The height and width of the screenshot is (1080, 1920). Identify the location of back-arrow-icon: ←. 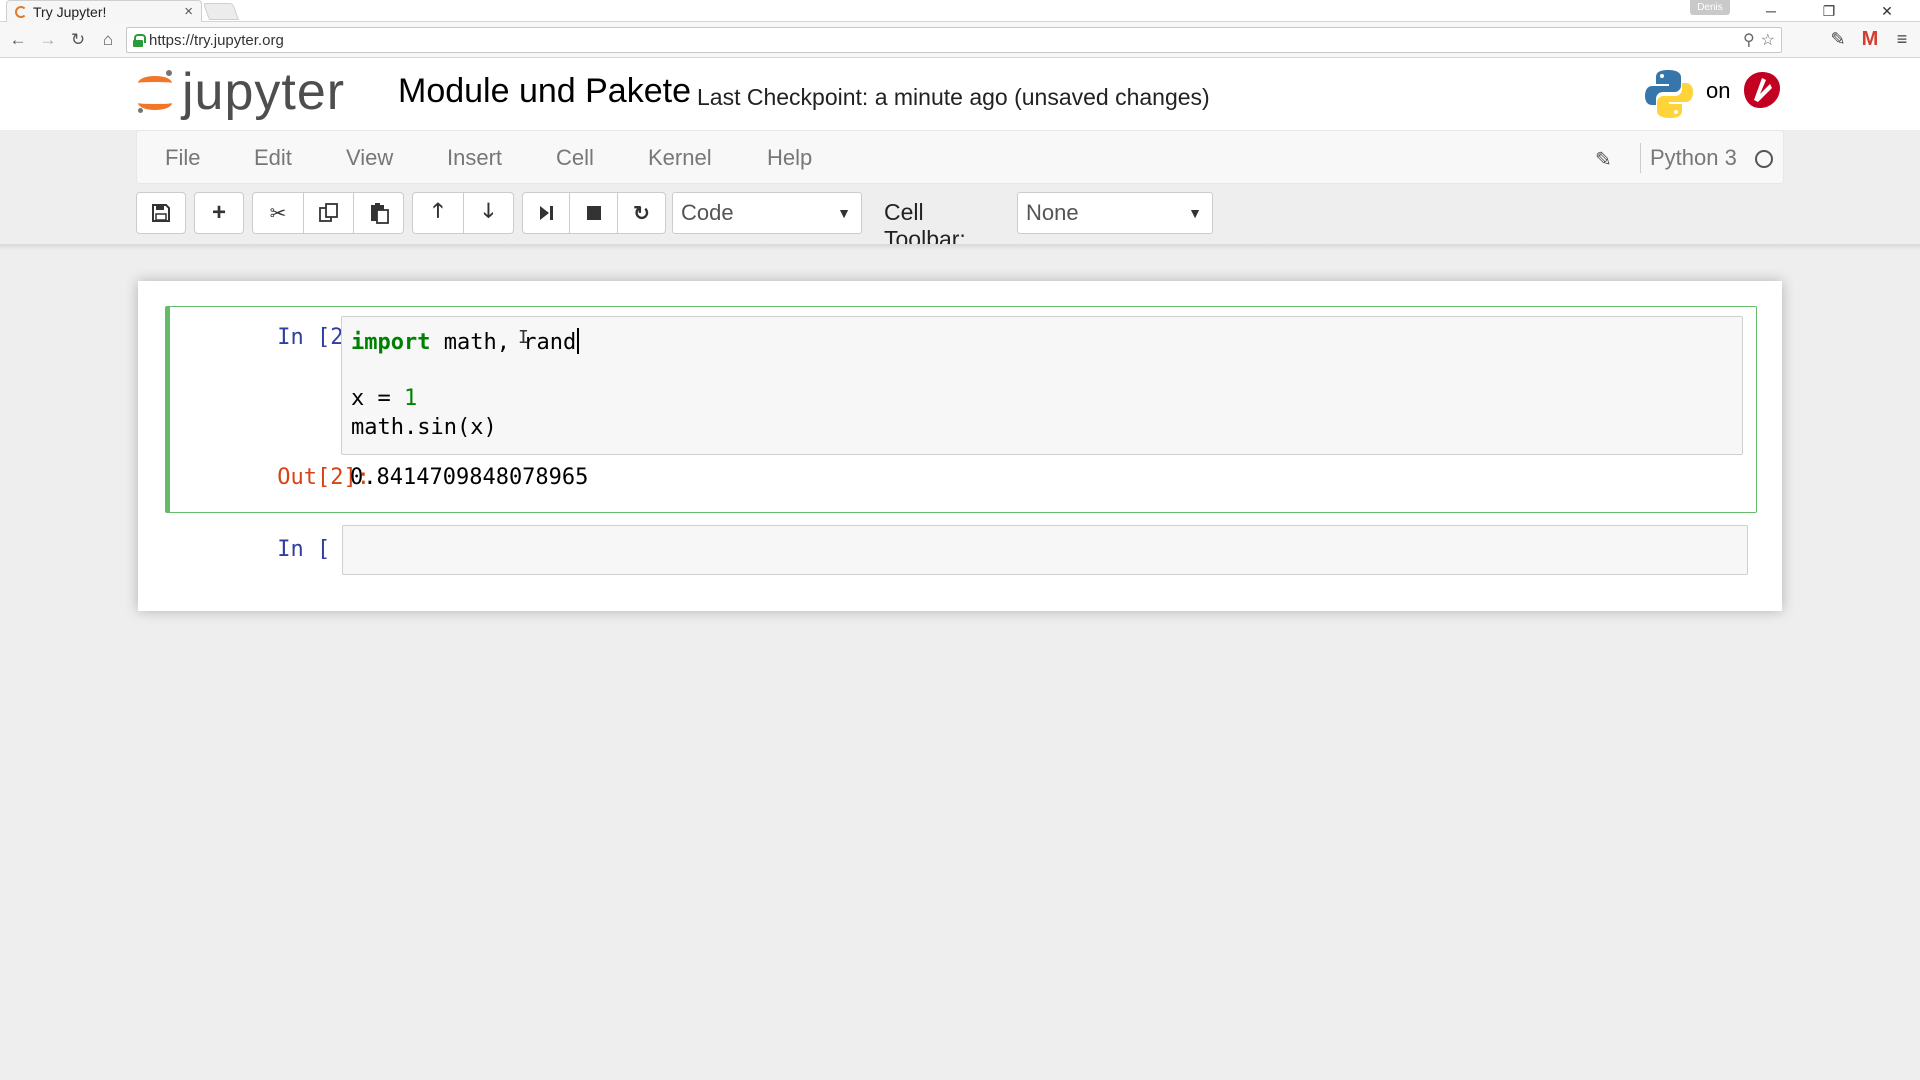
(18, 40).